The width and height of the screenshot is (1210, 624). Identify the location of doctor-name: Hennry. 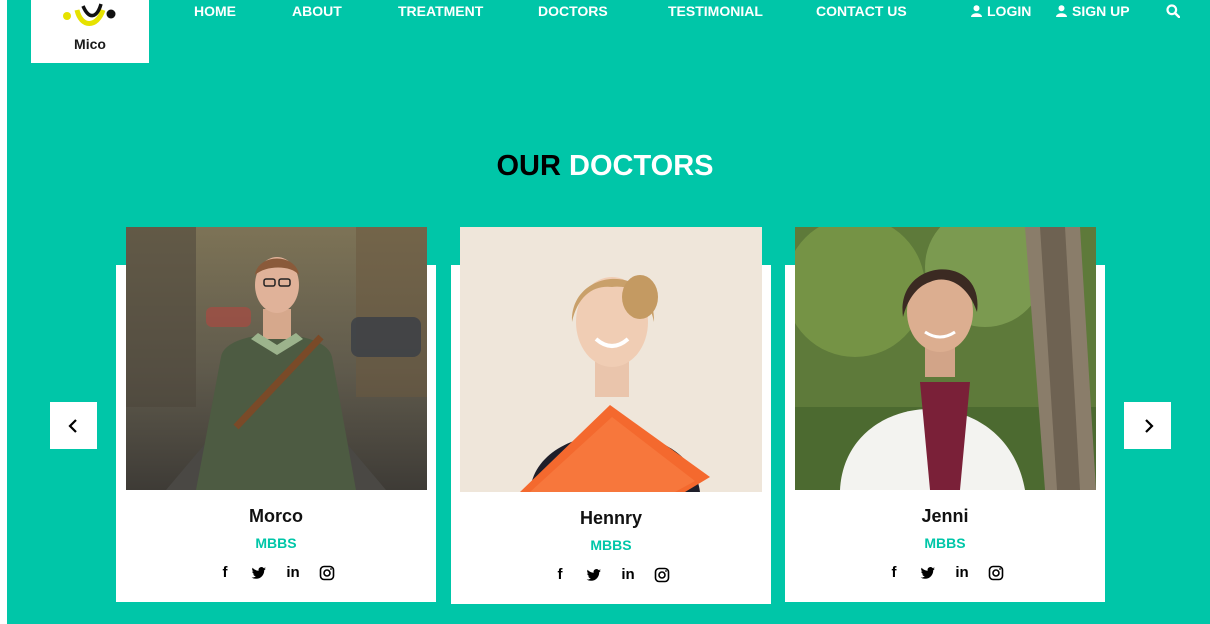
(610, 518).